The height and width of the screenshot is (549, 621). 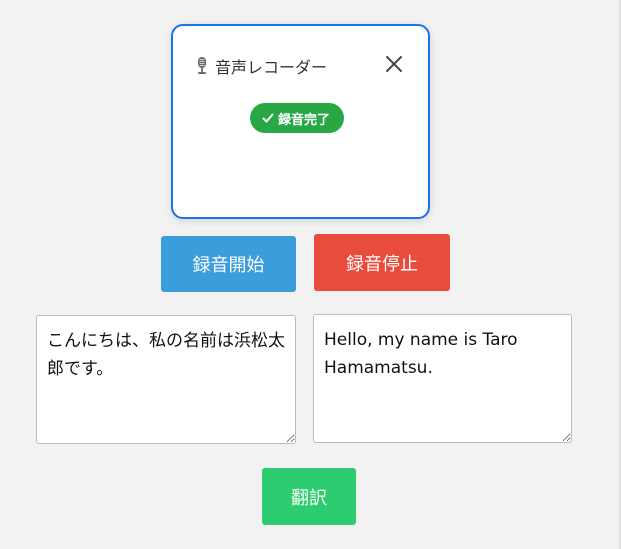 What do you see at coordinates (166, 379) in the screenshot?
I see `source-text-field: こんにちは、私の名前は浜松太郎です。` at bounding box center [166, 379].